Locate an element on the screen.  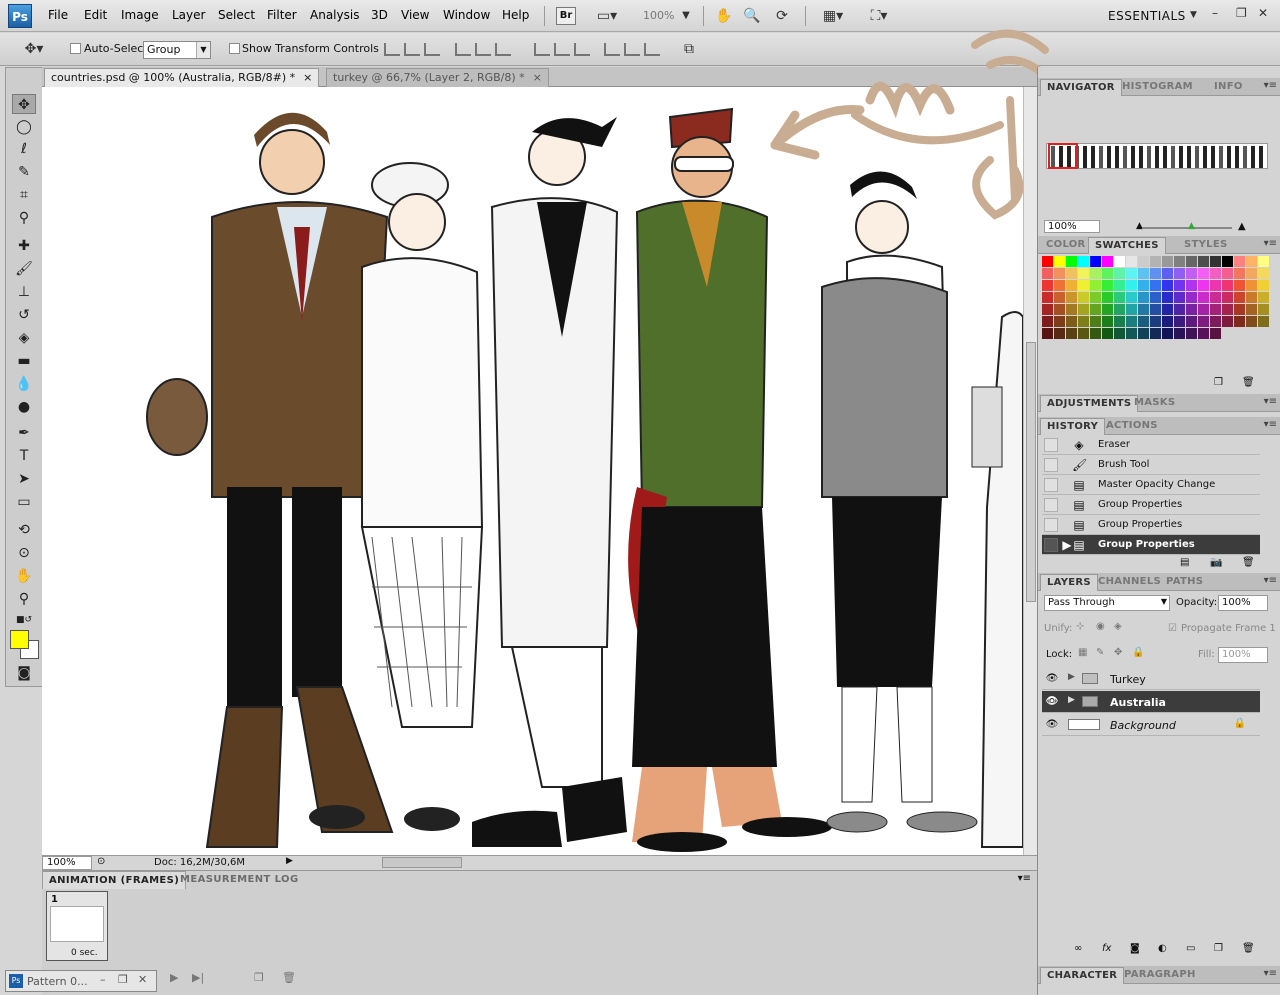
play-icon: ▶ is located at coordinates (174, 977).